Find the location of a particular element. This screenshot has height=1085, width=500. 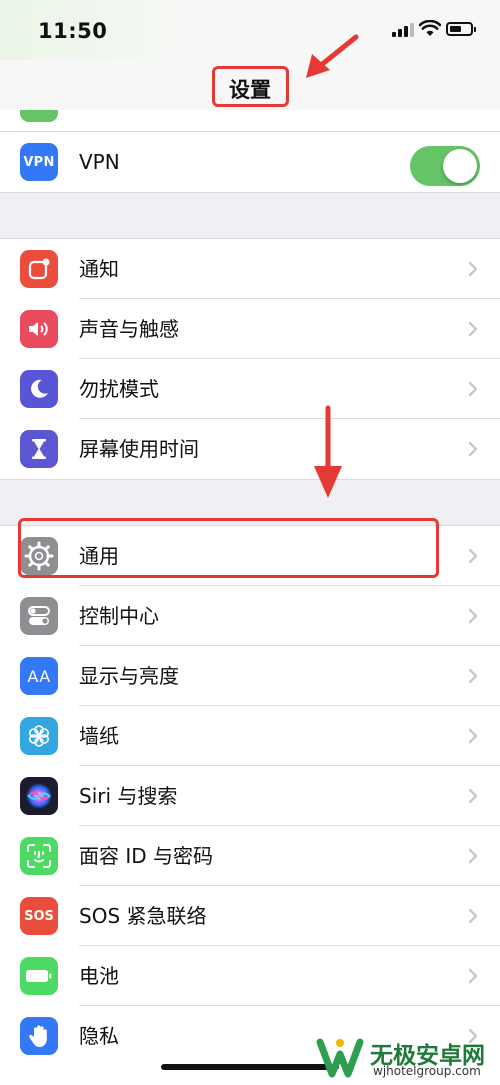

red-arrow-to-title is located at coordinates (332, 56).